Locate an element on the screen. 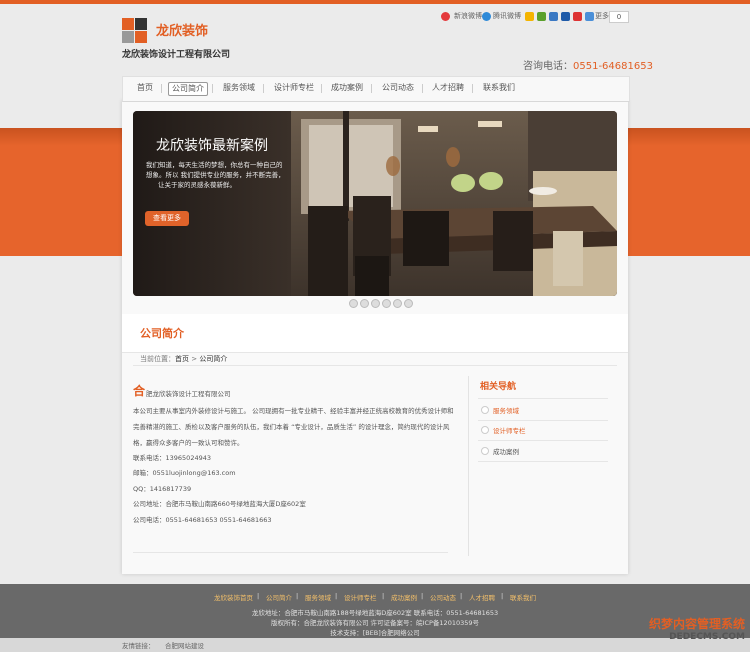  weibo-share-link: 新浪微博 is located at coordinates (468, 16).